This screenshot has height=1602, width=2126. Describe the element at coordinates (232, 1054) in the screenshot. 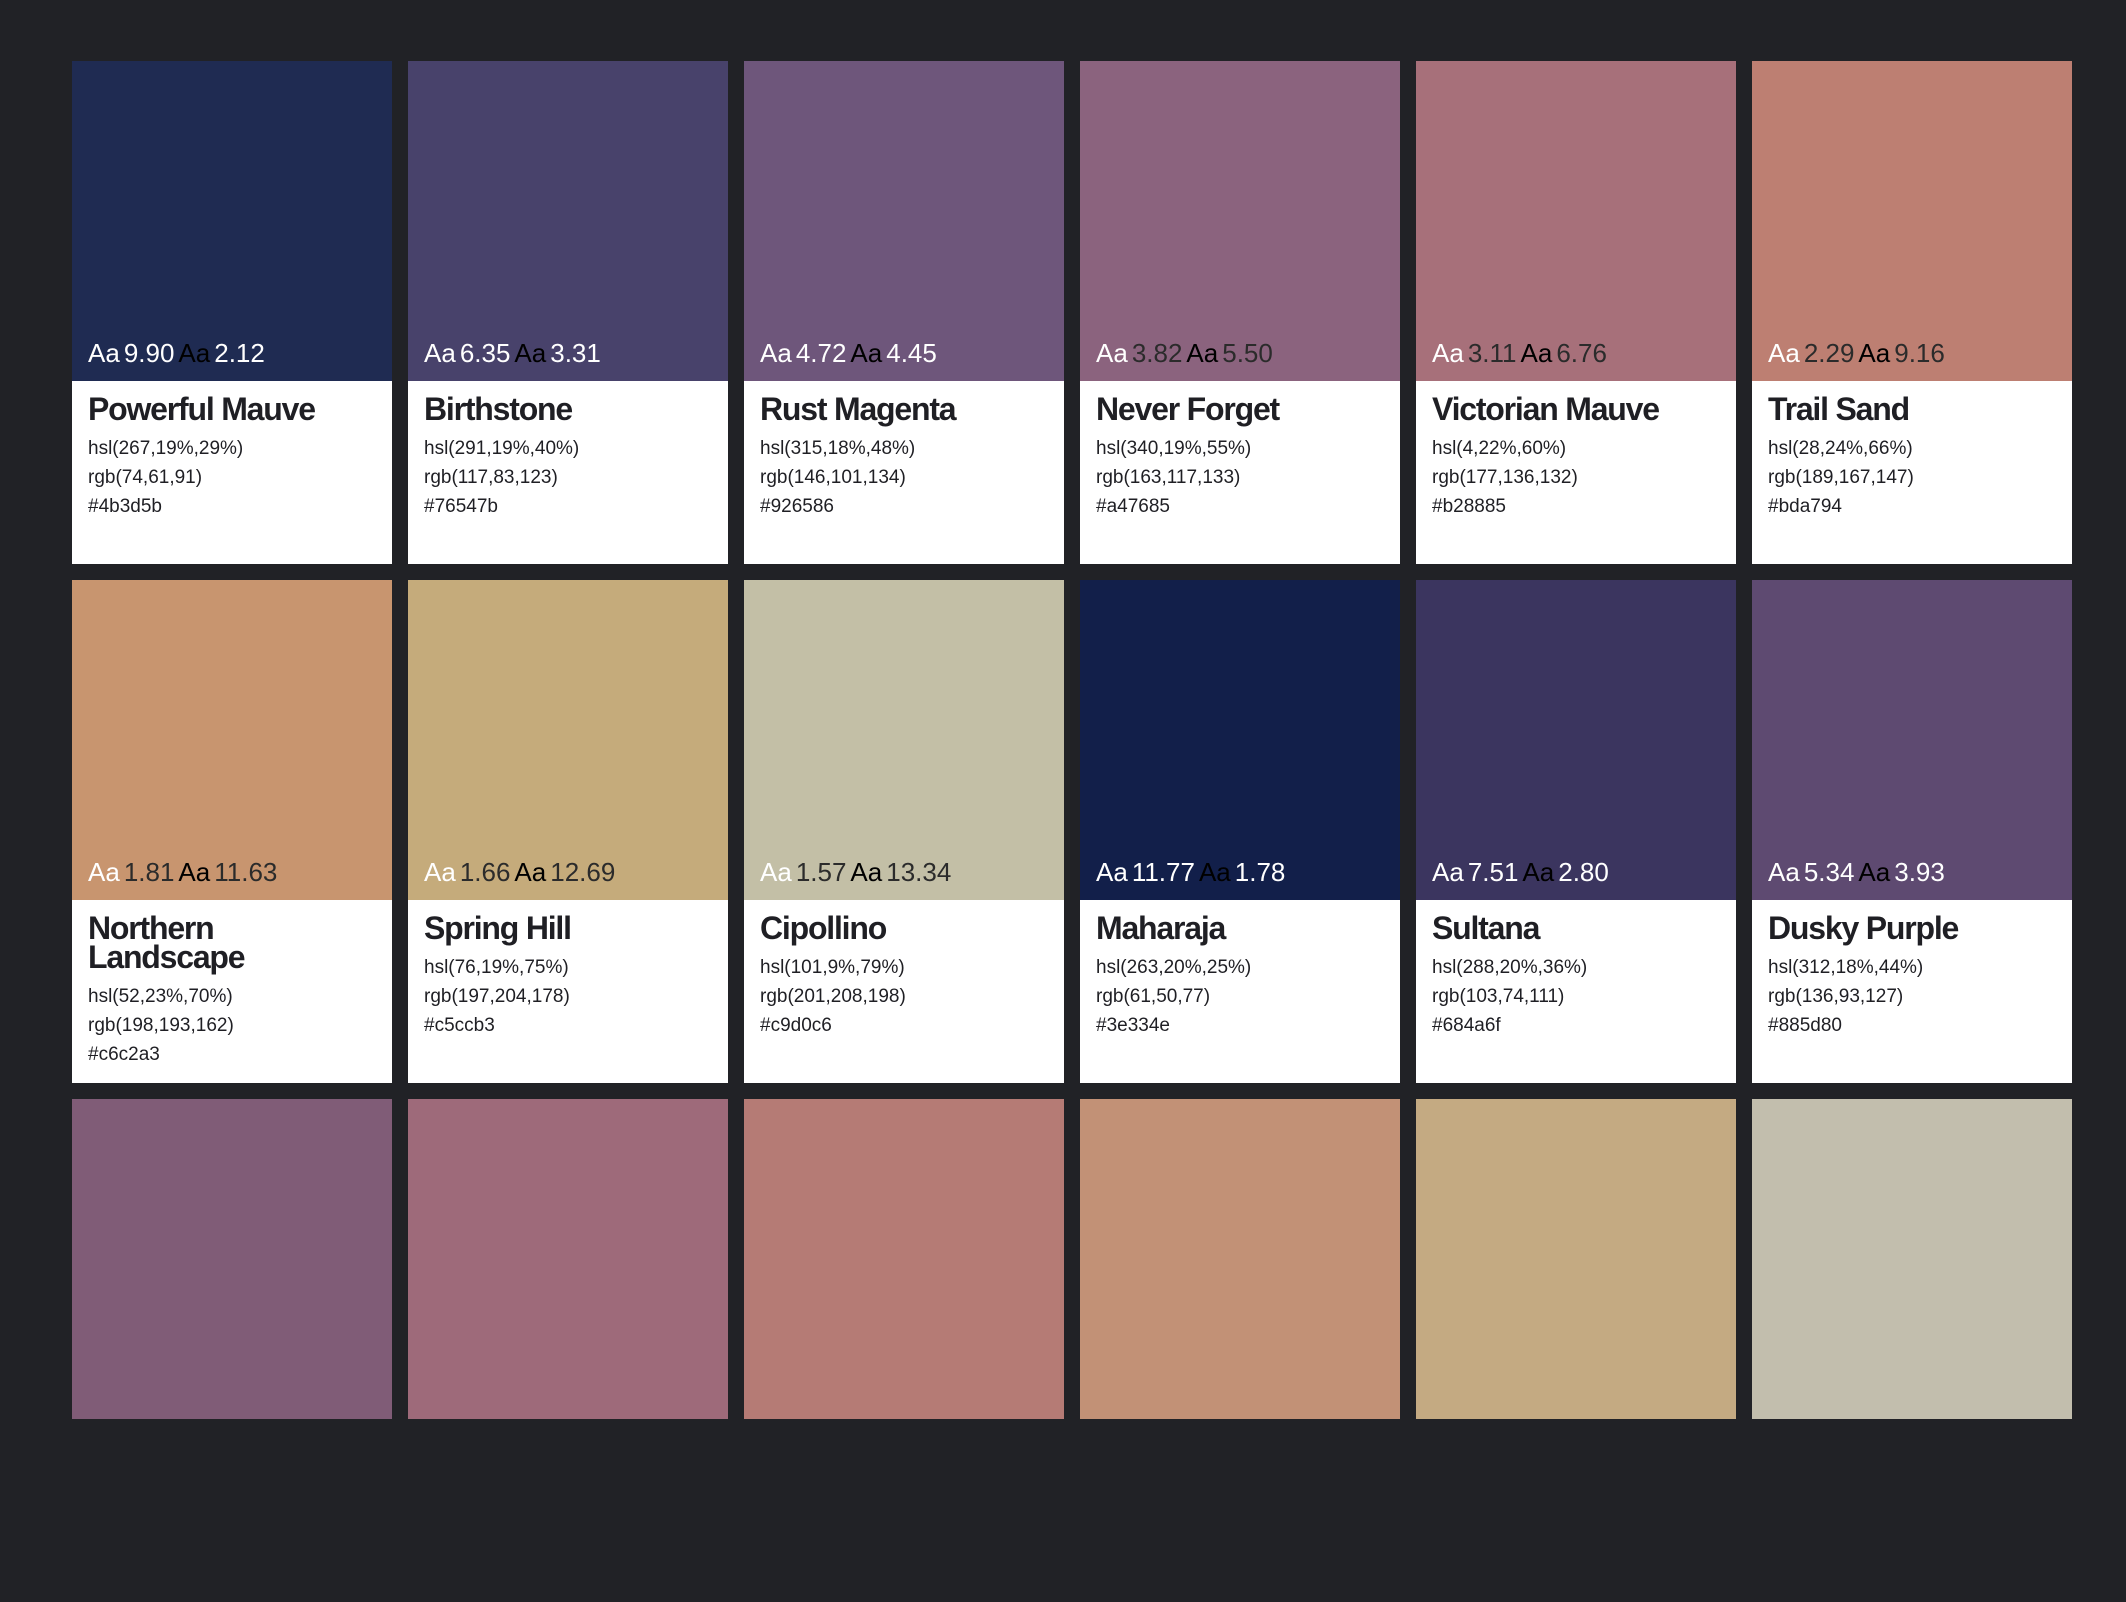

I see `color-hex-value: #c6c2a3` at that location.